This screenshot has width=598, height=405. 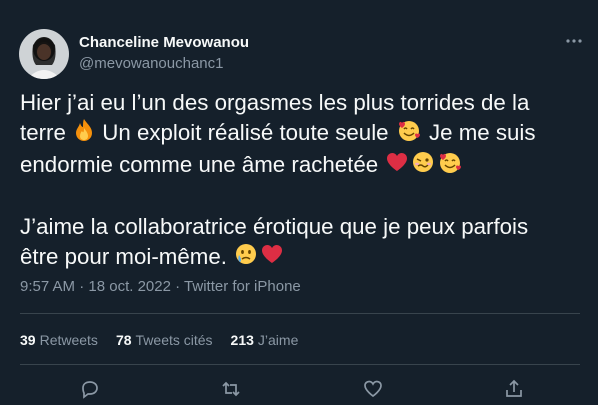 I want to click on display-name: Chanceline Mevowanou, so click(x=164, y=42).